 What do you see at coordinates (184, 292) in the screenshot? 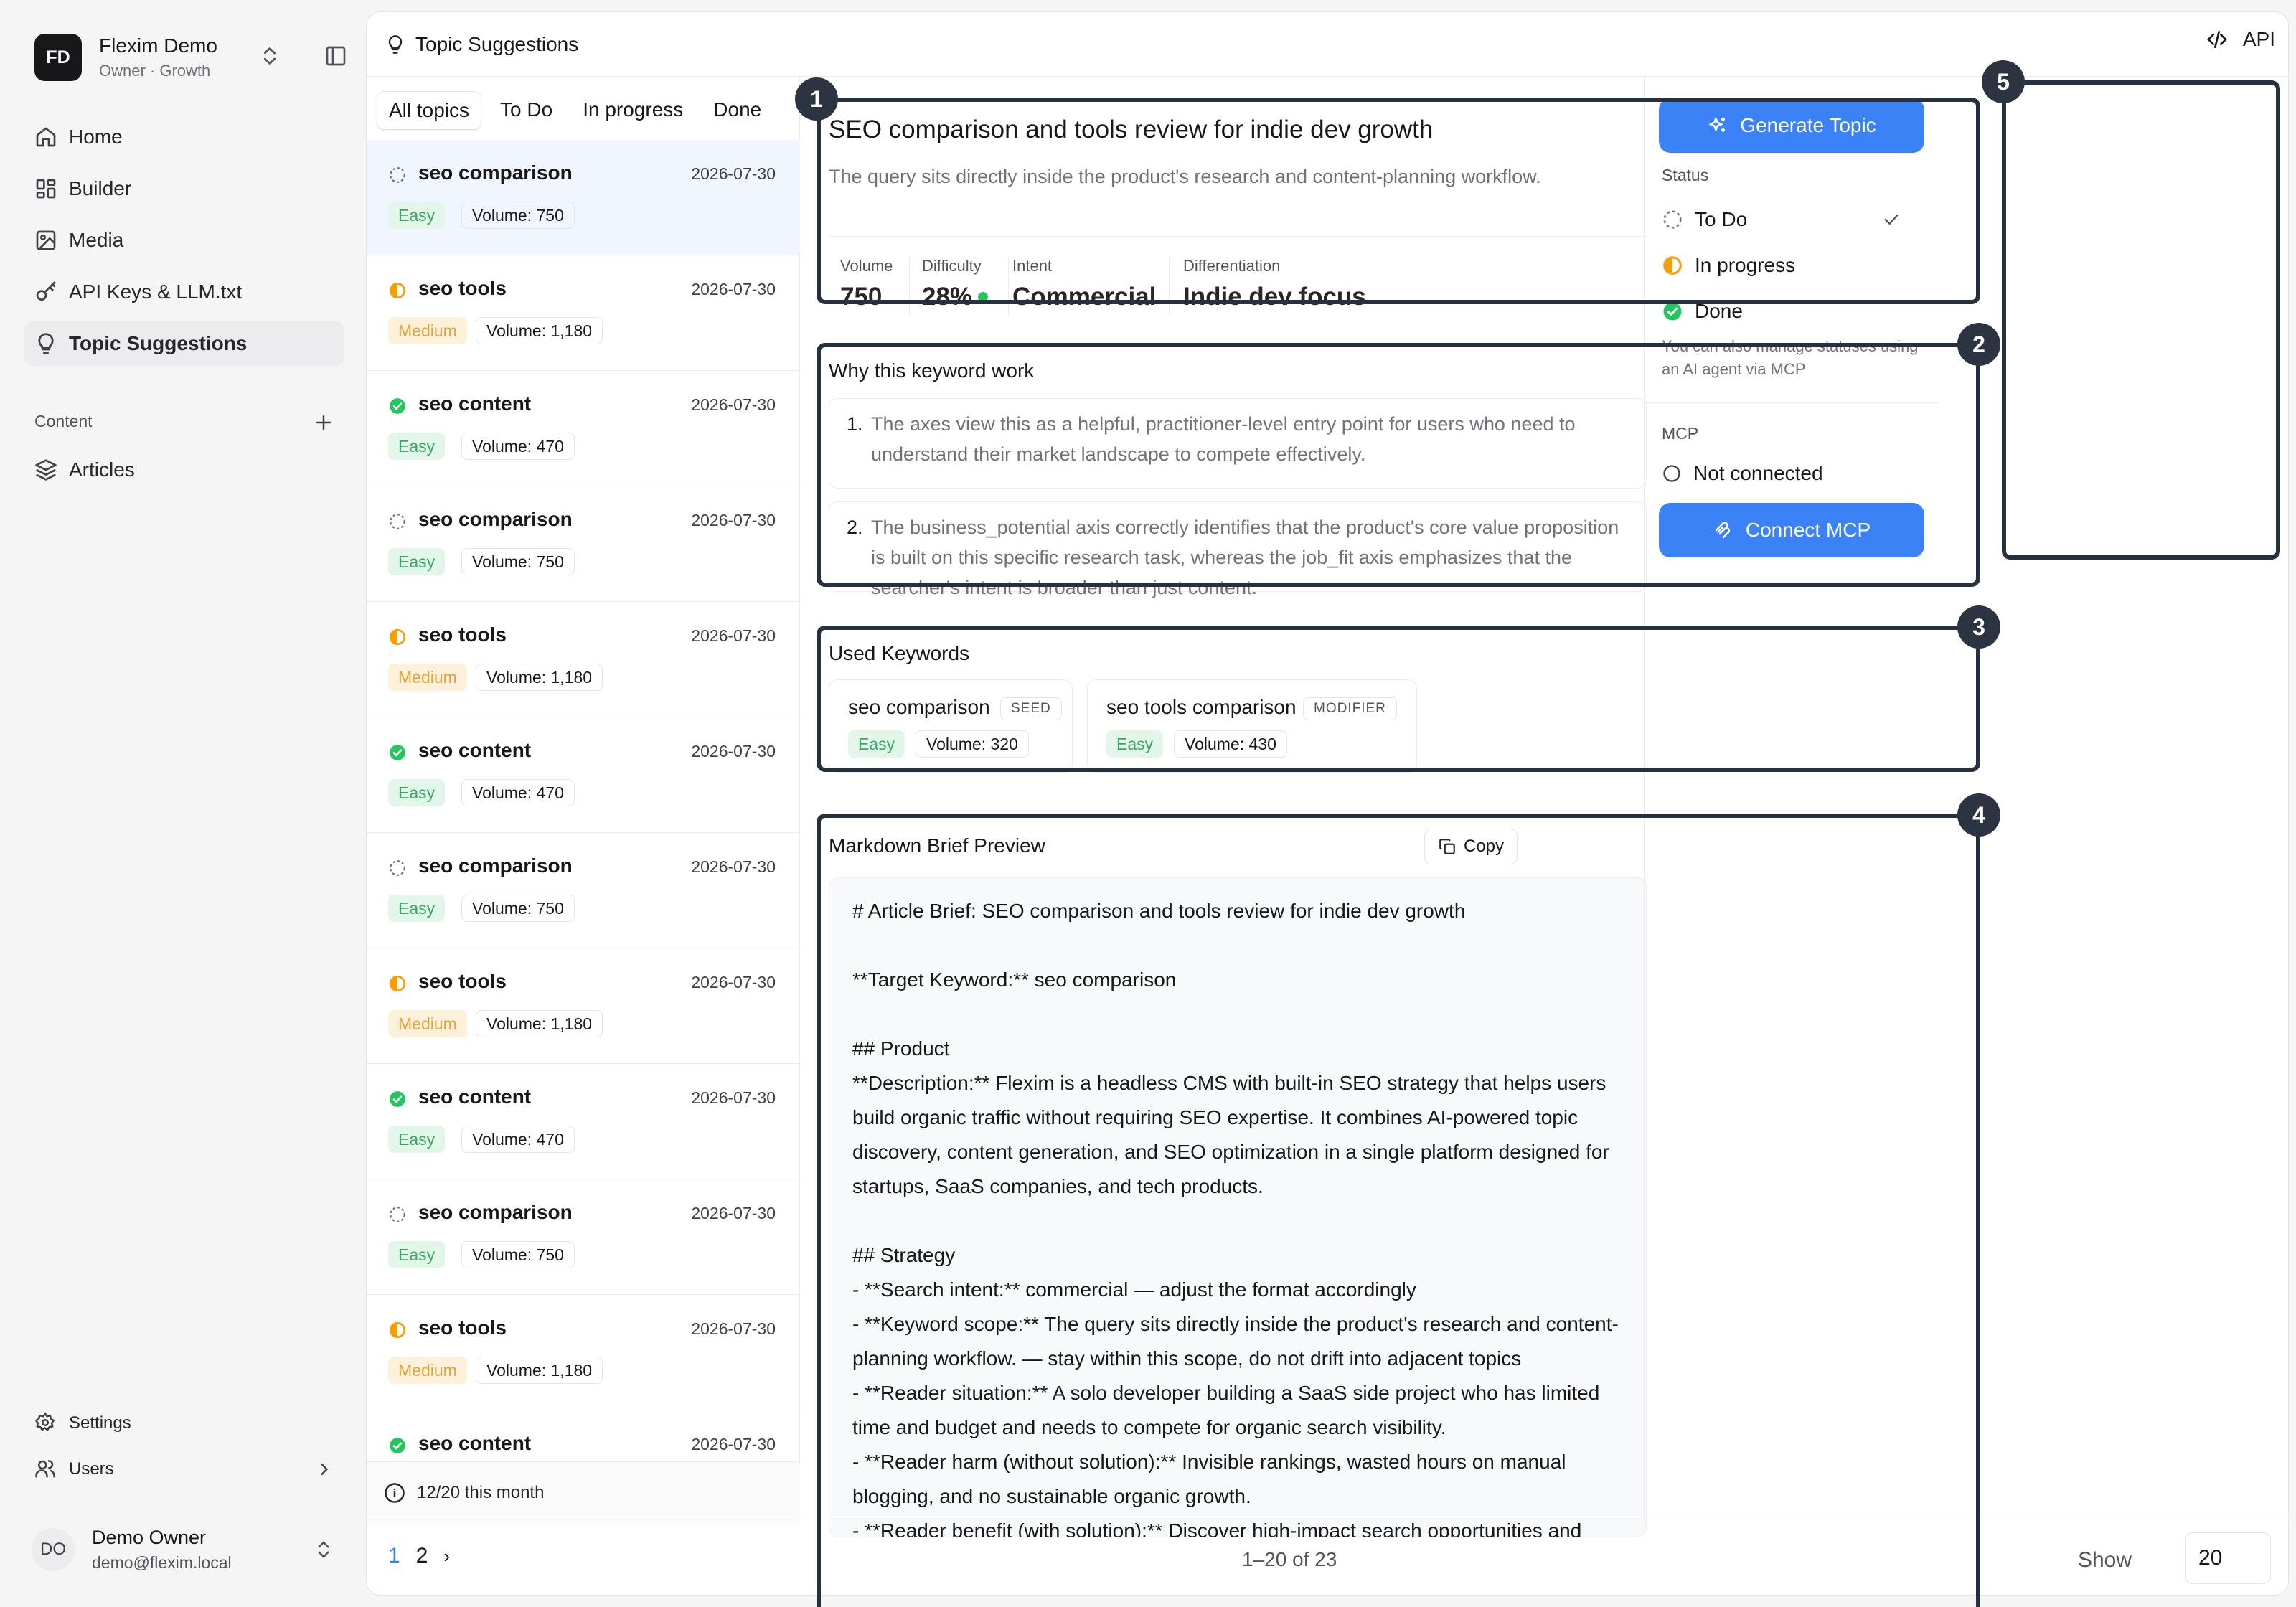
I see `nav-item-api-keys: API Keys & LLM.txt` at bounding box center [184, 292].